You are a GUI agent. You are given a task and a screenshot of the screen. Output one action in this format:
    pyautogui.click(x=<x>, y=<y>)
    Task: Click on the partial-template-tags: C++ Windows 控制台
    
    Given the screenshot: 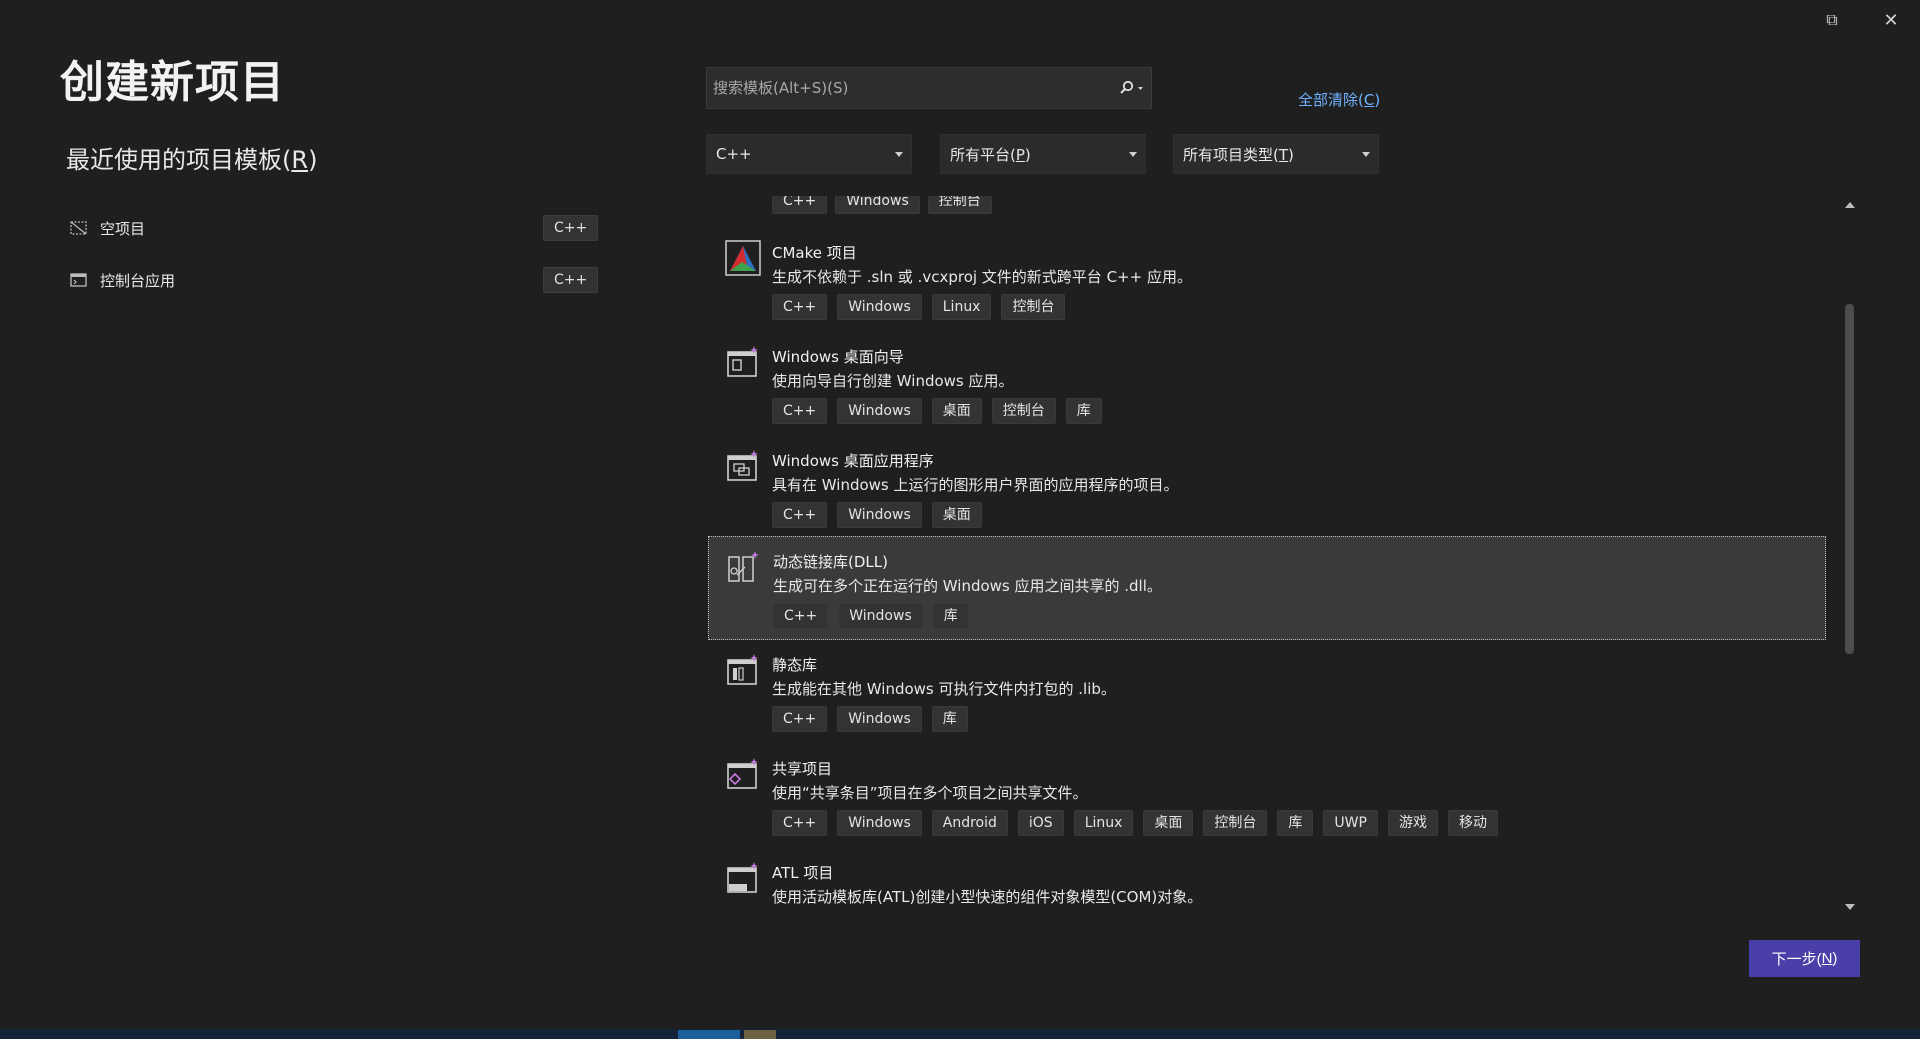 What is the action you would take?
    pyautogui.click(x=882, y=205)
    